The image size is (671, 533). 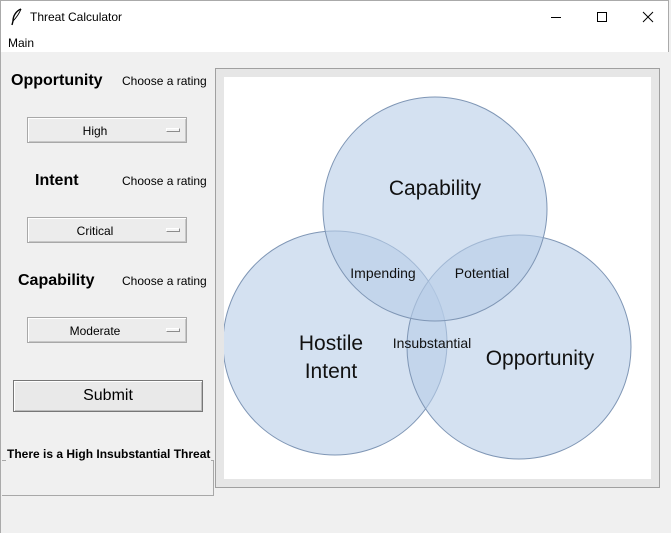 I want to click on intent-dropdown: Critical, so click(x=107, y=230).